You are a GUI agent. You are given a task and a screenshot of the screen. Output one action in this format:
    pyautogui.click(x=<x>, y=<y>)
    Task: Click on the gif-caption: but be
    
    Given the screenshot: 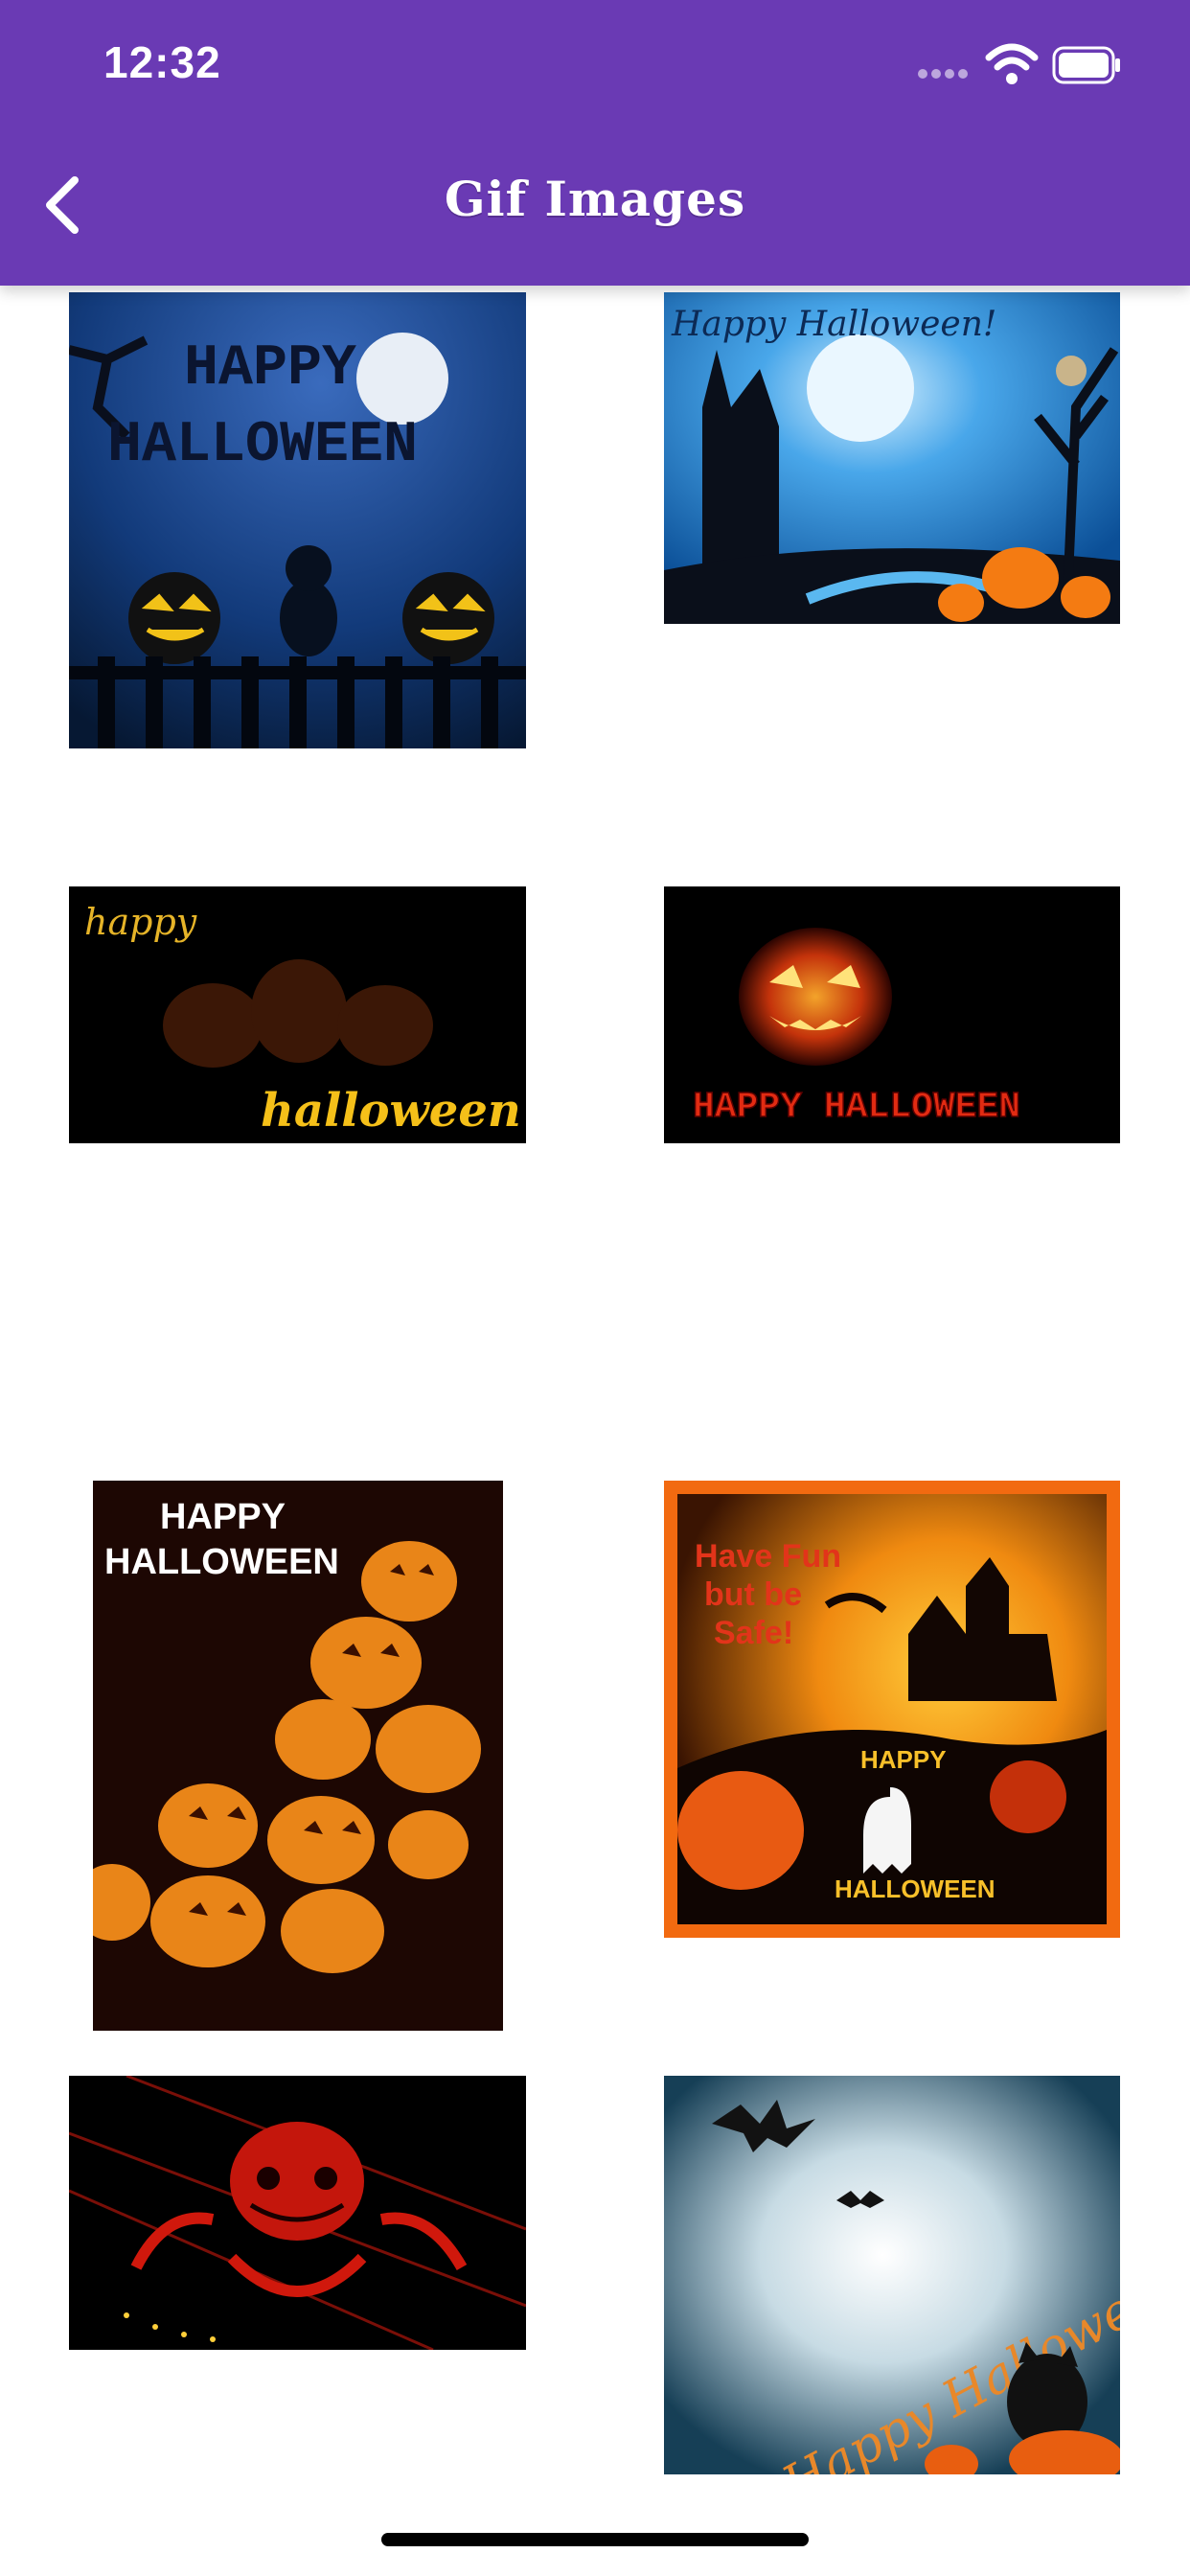 What is the action you would take?
    pyautogui.click(x=753, y=1594)
    